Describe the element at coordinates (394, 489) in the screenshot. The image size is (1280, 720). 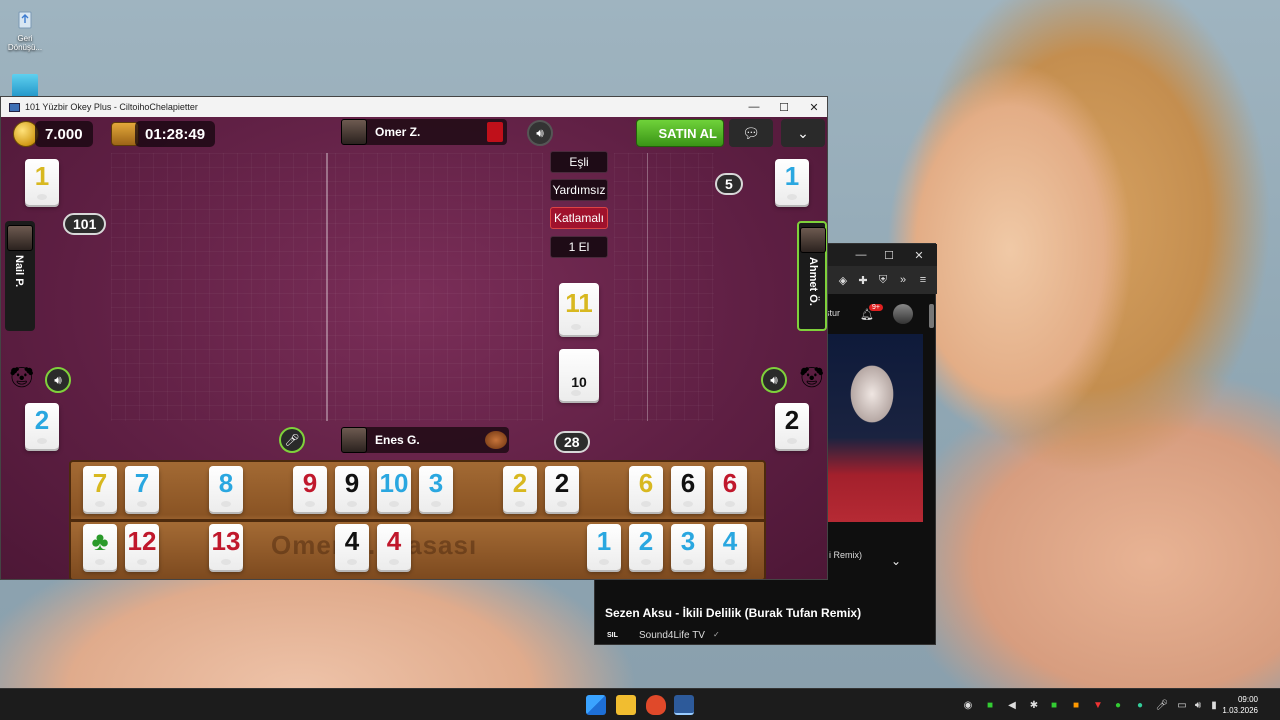
I see `rack-tile: 10` at that location.